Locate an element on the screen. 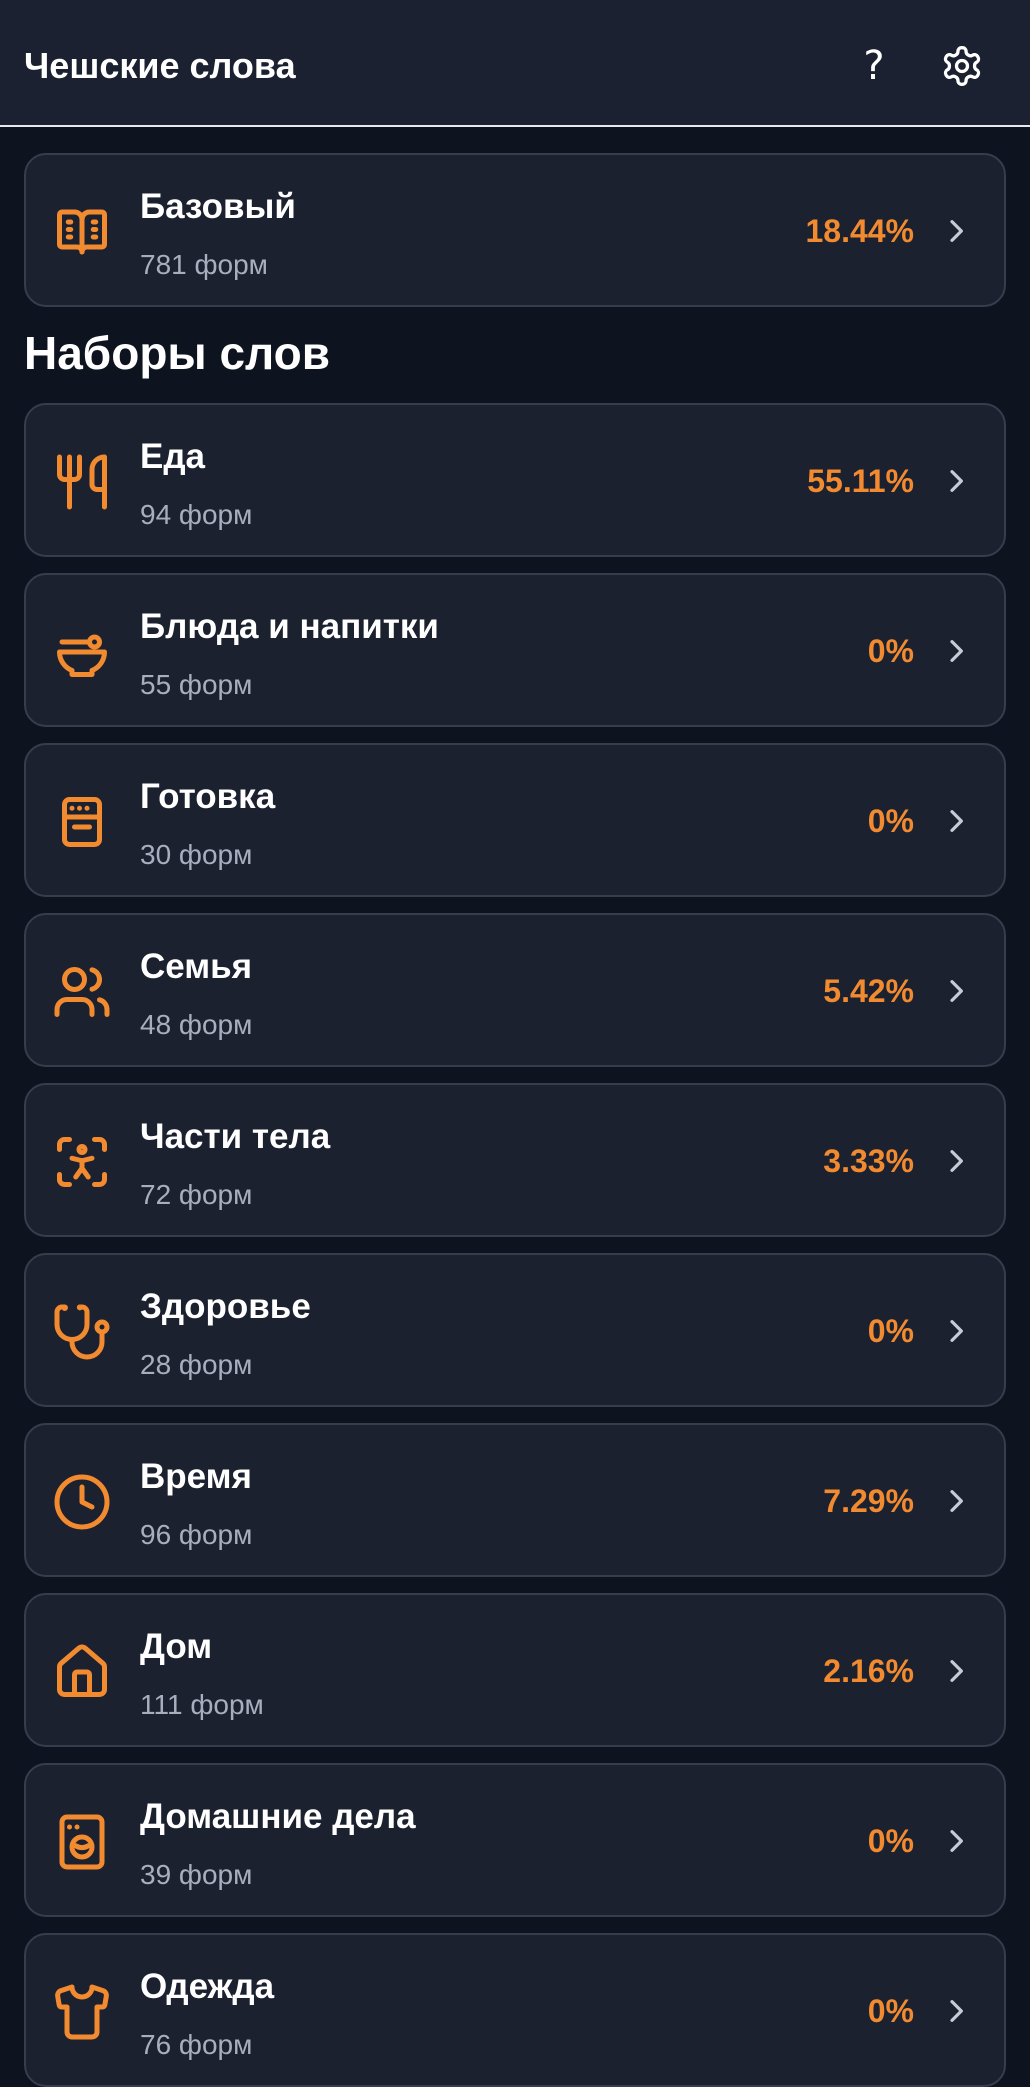 The width and height of the screenshot is (1030, 2087). set-progress: 5.42% is located at coordinates (868, 991).